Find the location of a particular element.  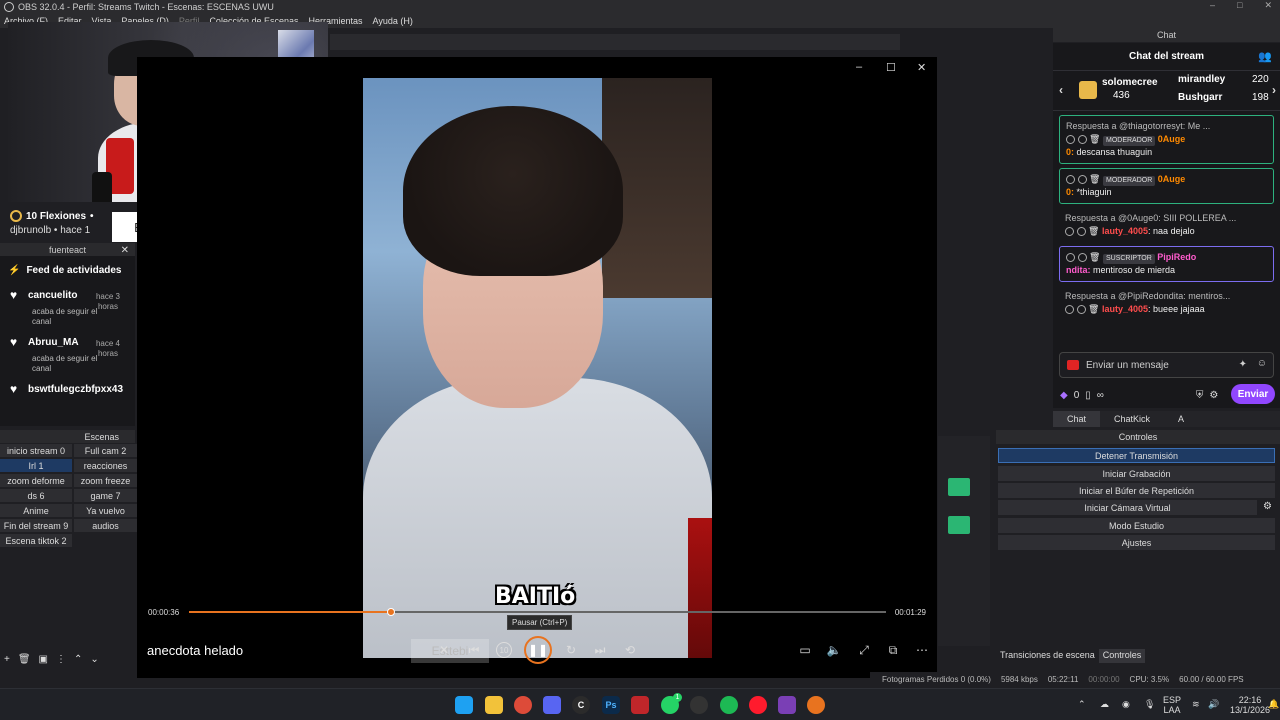

shuffle-icon: ✕ is located at coordinates (444, 650).